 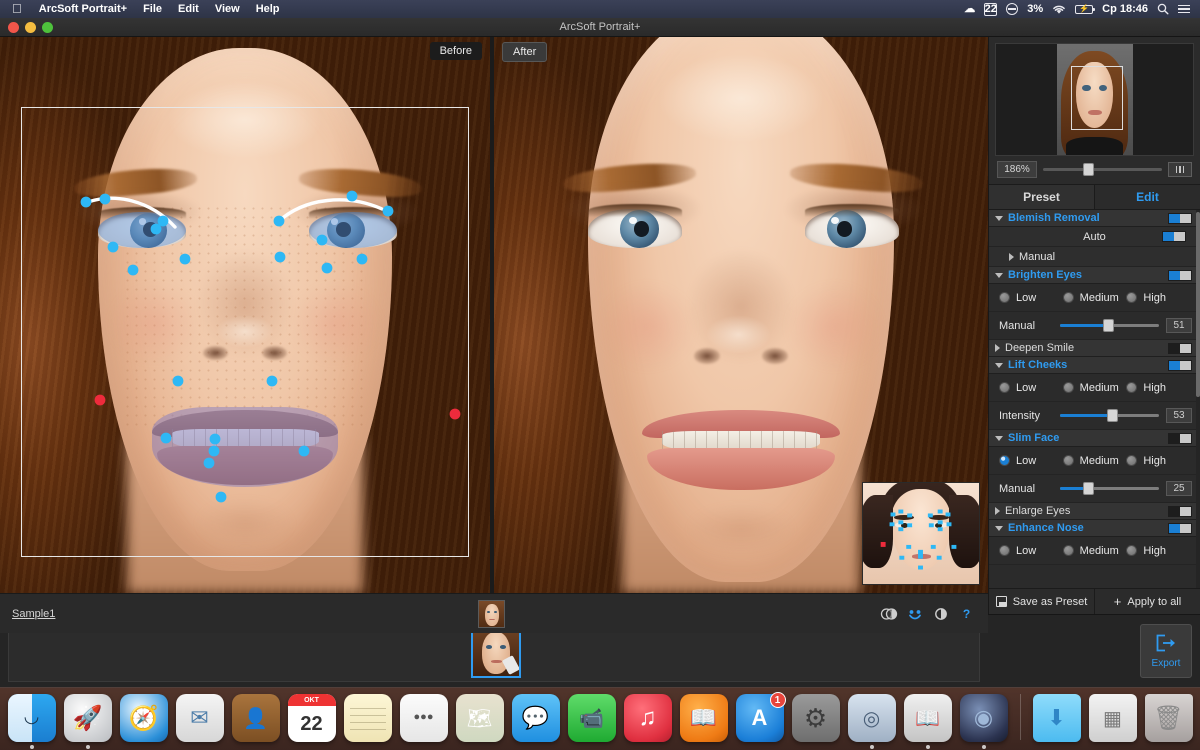 What do you see at coordinates (1179, 488) in the screenshot?
I see `slider-value: 25` at bounding box center [1179, 488].